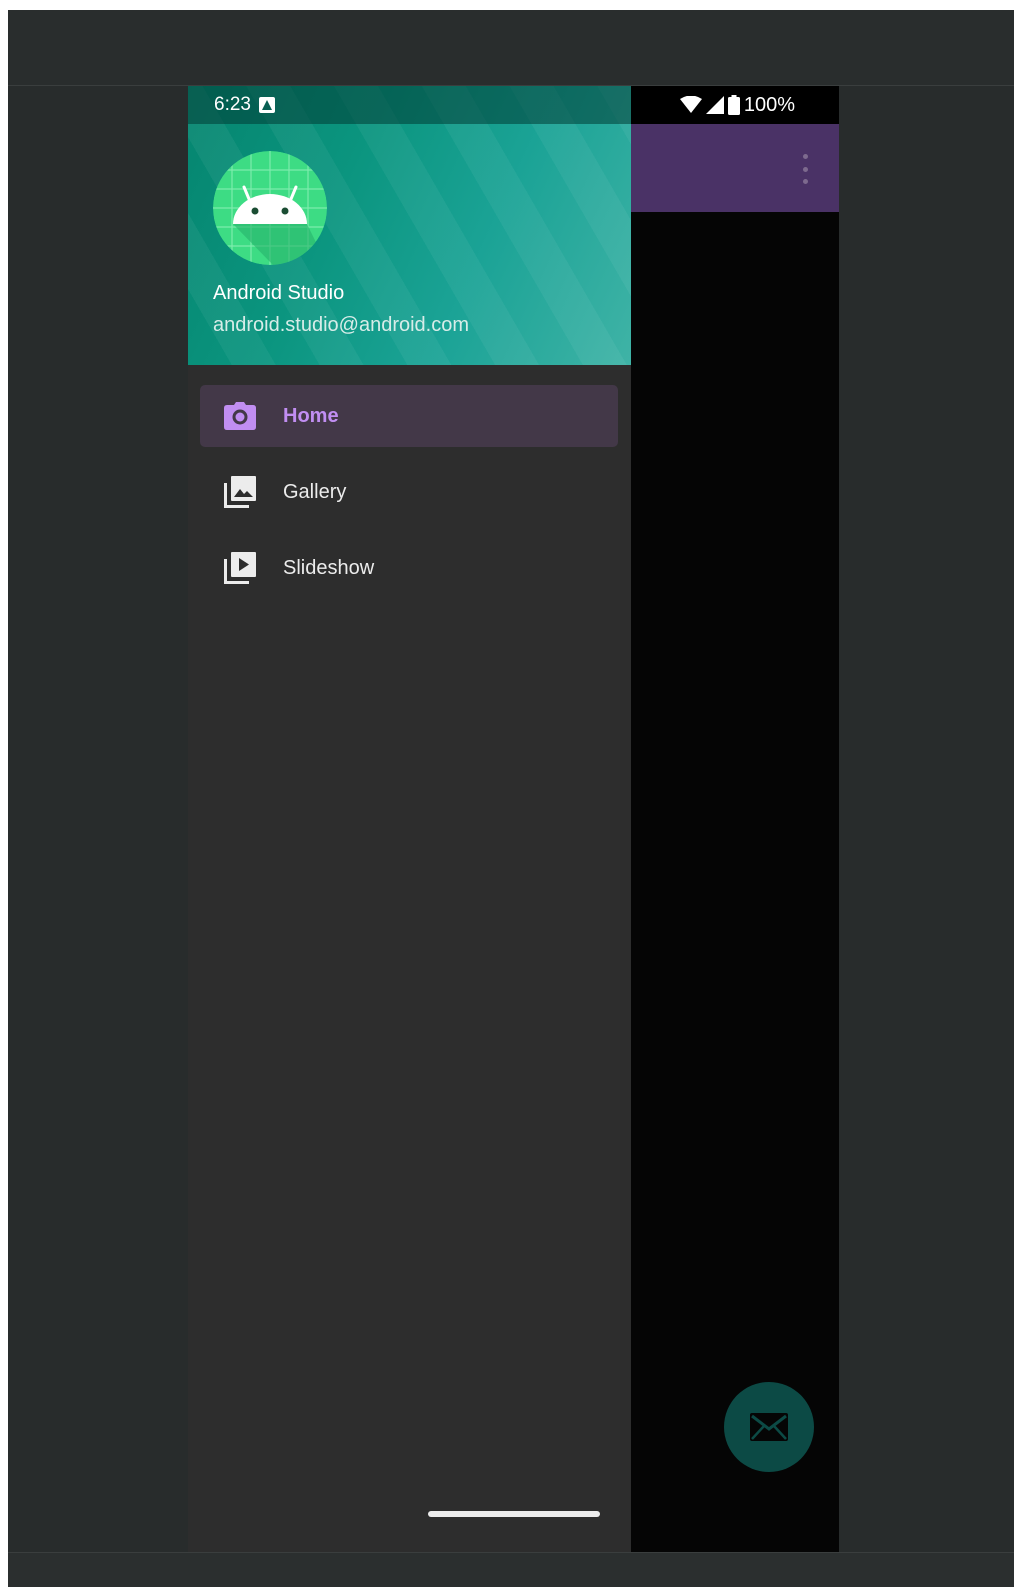 This screenshot has width=1014, height=1587. I want to click on more-vert-icon, so click(805, 169).